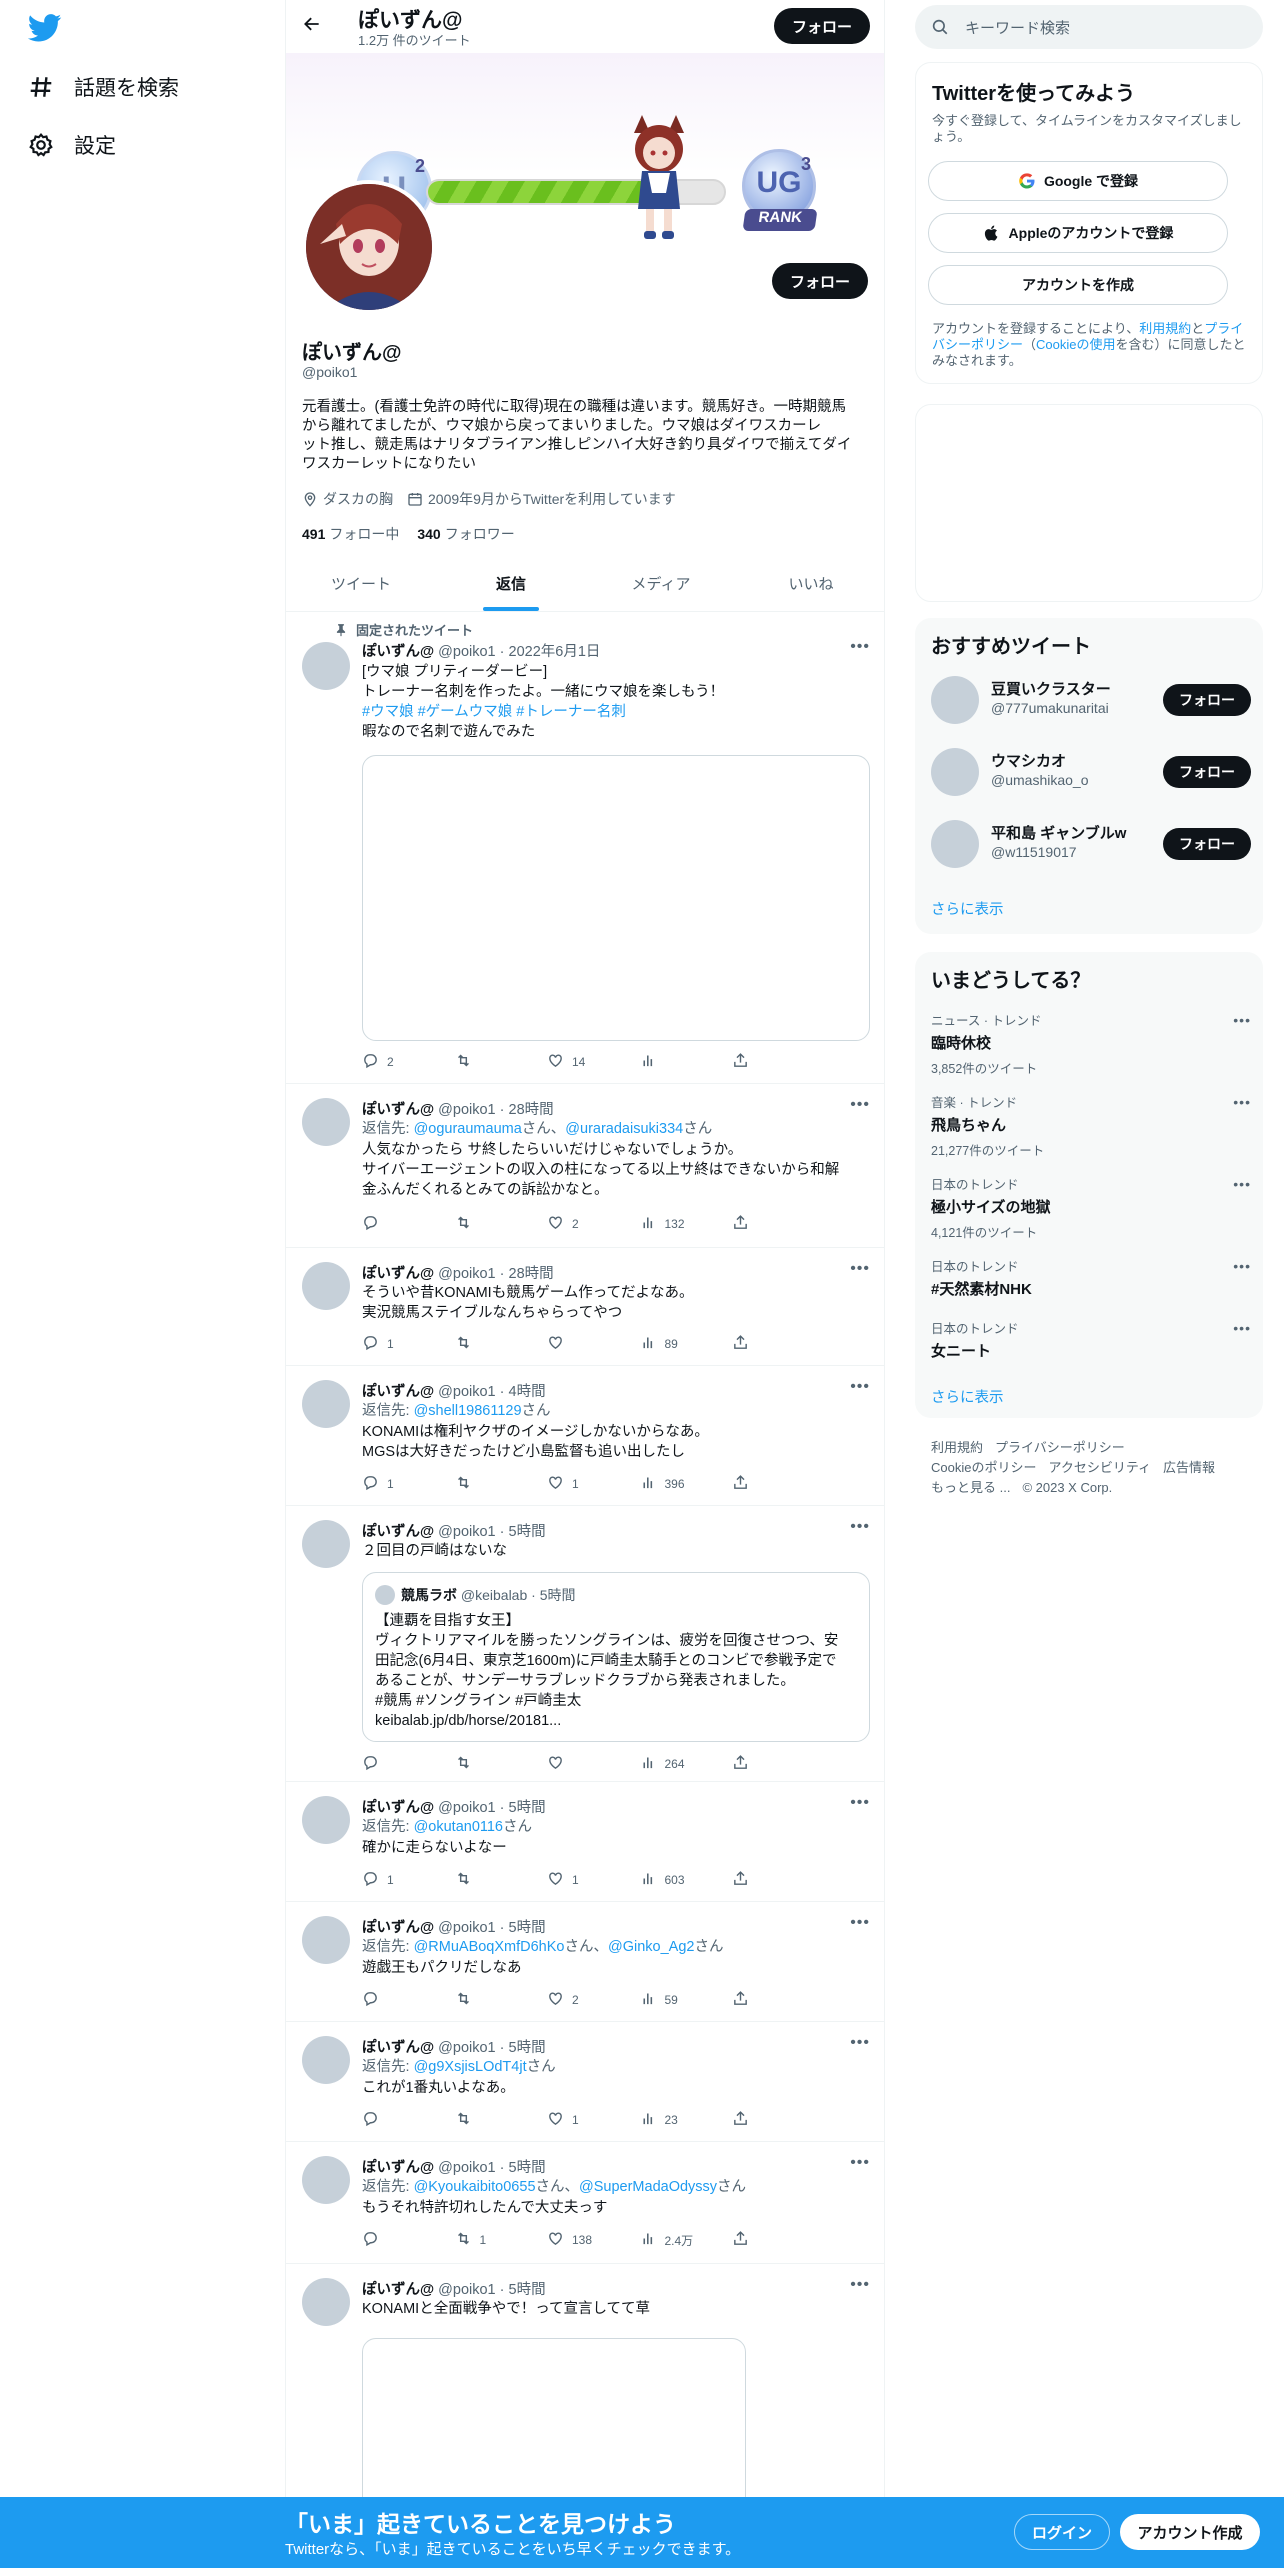 The image size is (1284, 2568). Describe the element at coordinates (1091, 1043) in the screenshot. I see `trend-item: ニュース · トレンド 臨時休校 3,852件のツイート •••` at that location.